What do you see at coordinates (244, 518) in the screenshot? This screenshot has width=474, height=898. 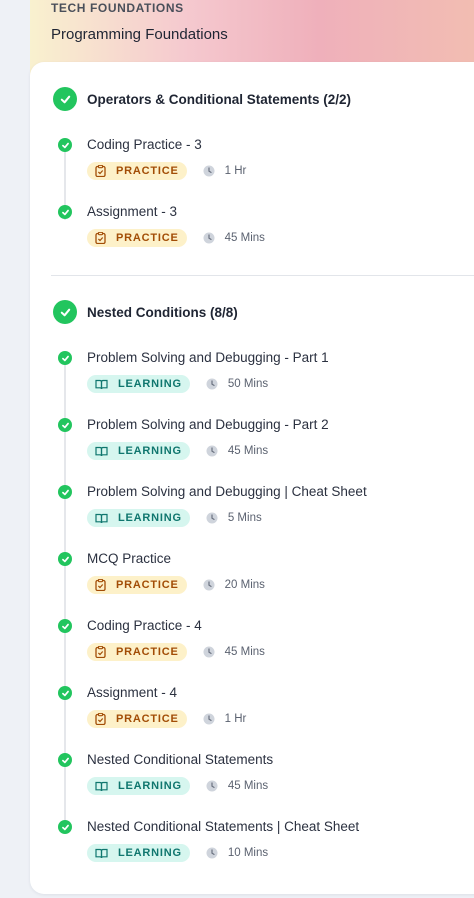 I see `duration-label: 5 Mins` at bounding box center [244, 518].